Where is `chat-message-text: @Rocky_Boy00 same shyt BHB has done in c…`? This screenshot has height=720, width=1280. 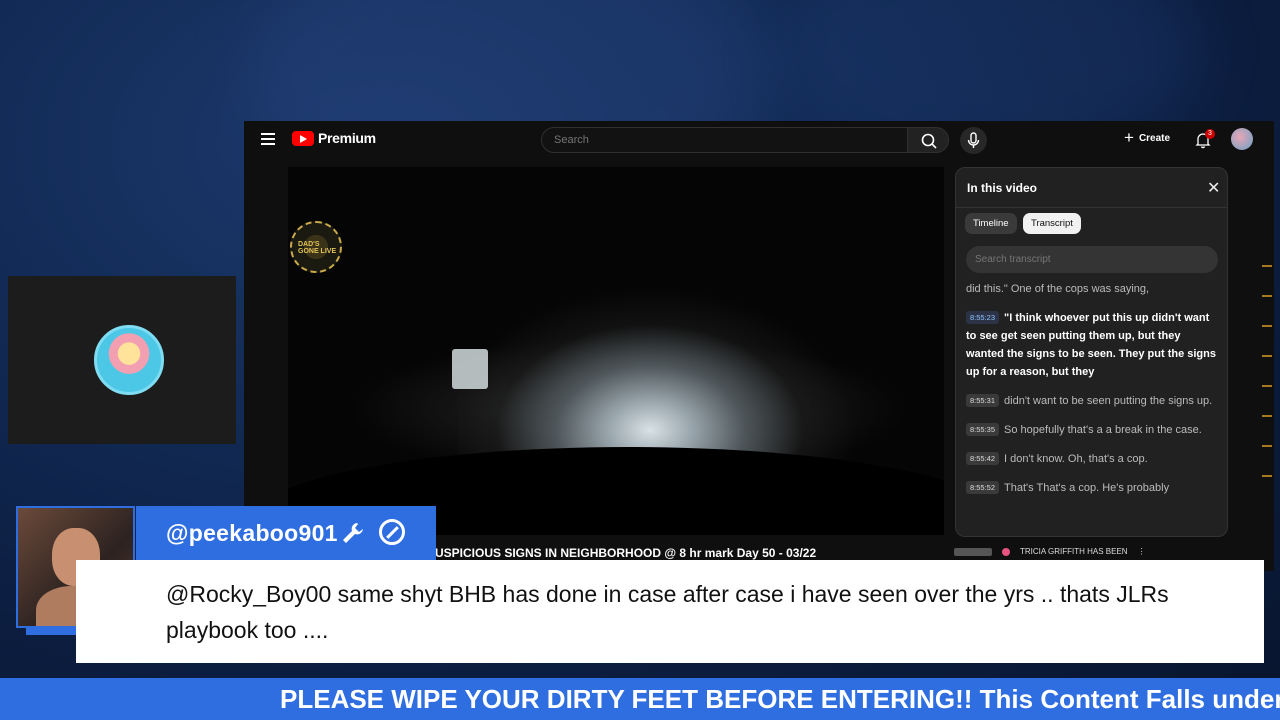 chat-message-text: @Rocky_Boy00 same shyt BHB has done in c… is located at coordinates (667, 612).